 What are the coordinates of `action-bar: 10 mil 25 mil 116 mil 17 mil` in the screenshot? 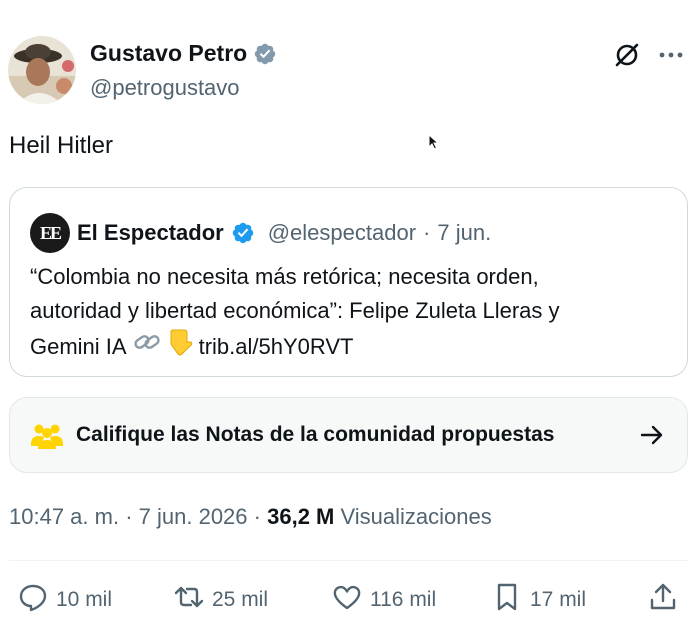 It's located at (350, 602).